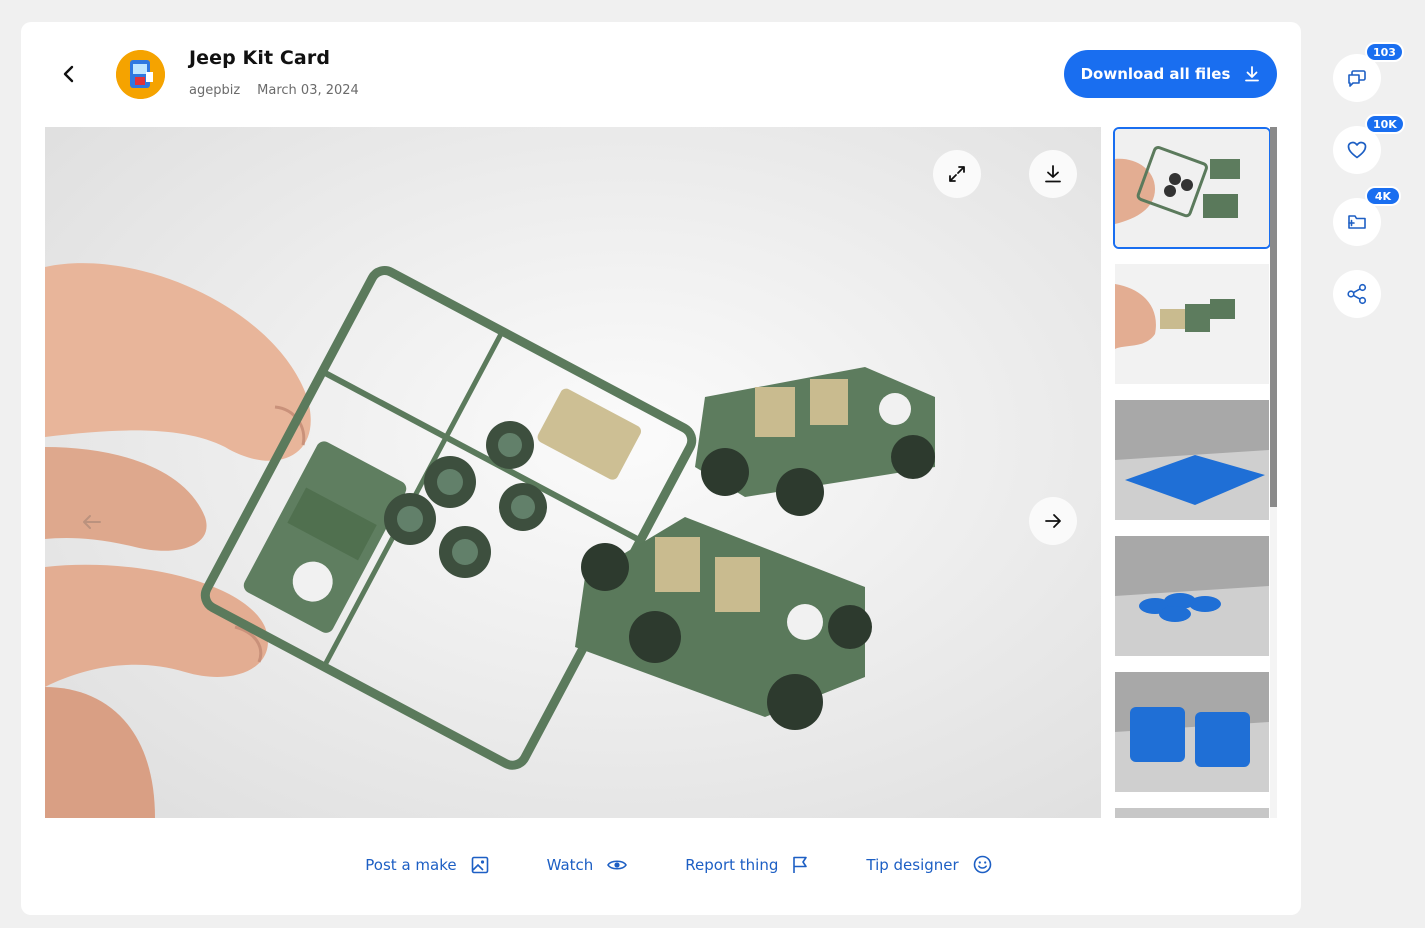  I want to click on post-make-label: Post a make, so click(411, 864).